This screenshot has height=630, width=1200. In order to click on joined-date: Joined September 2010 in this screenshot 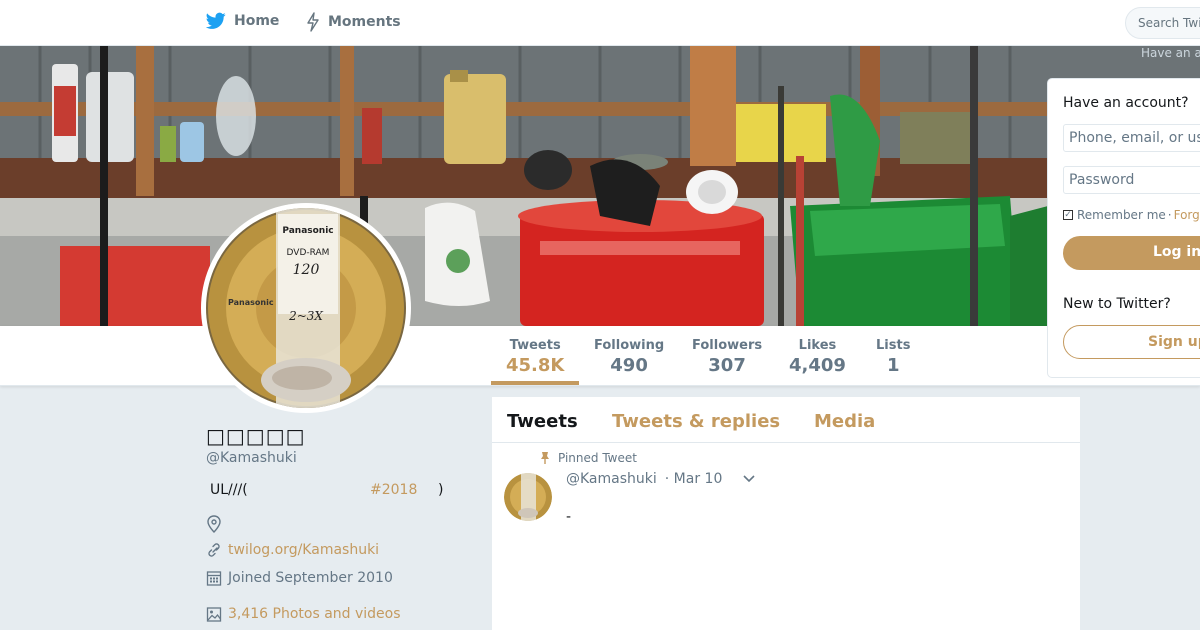, I will do `click(310, 578)`.